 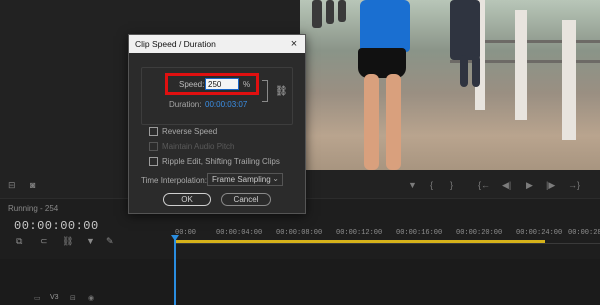 I want to click on ruler-label: 00:00:24:00, so click(x=539, y=233).